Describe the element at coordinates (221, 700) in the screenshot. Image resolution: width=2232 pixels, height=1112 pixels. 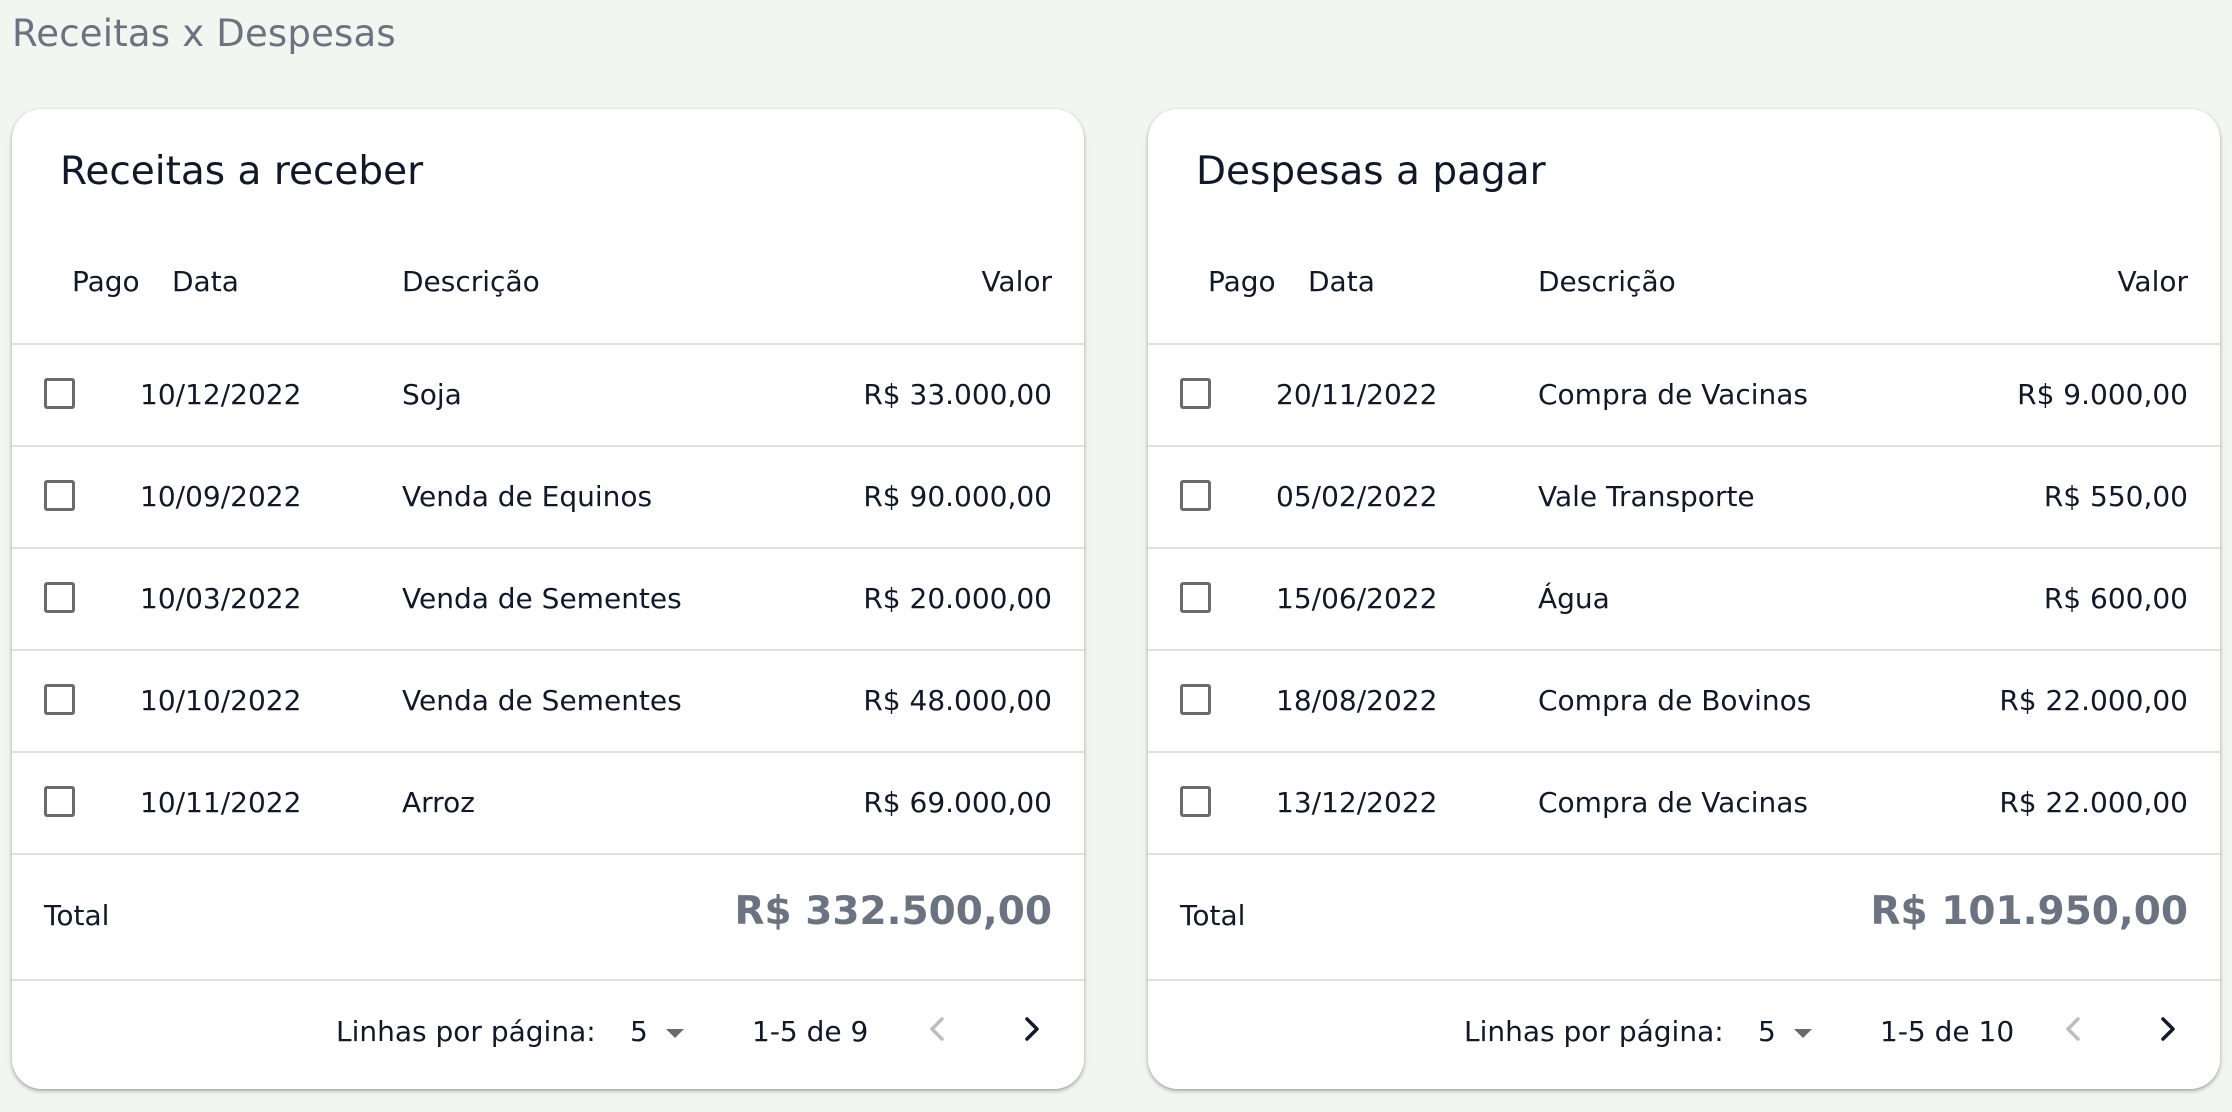
I see `row-date: 10/10/2022` at that location.